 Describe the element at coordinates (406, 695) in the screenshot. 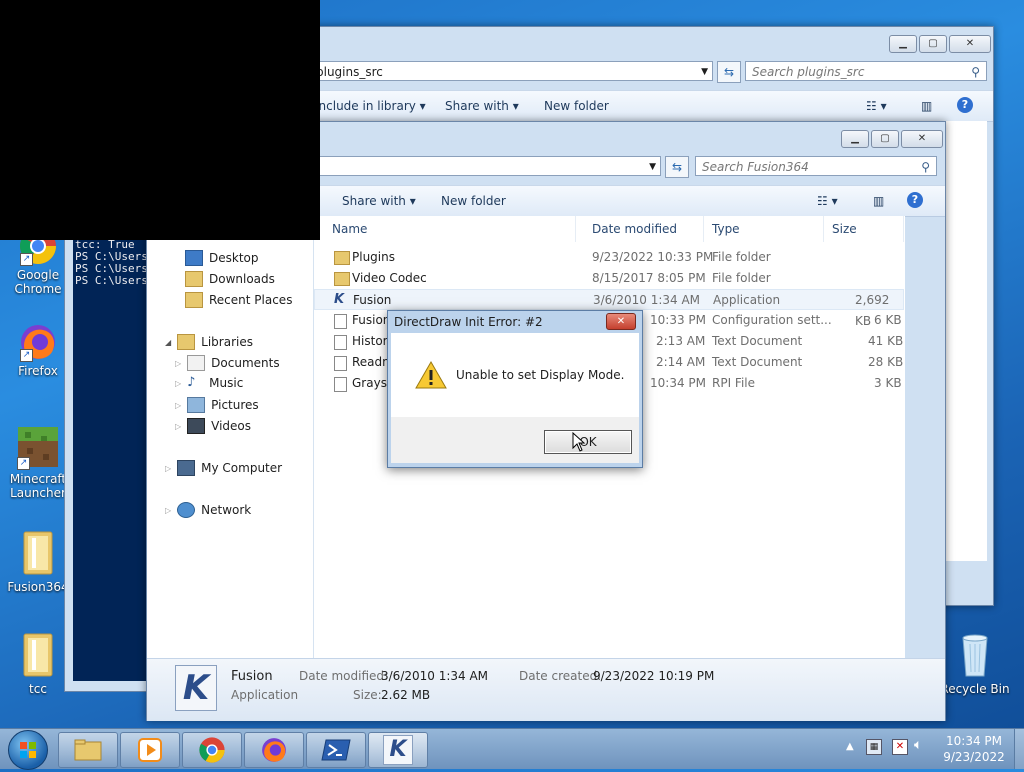

I see `details-size: 2.62 MB` at that location.